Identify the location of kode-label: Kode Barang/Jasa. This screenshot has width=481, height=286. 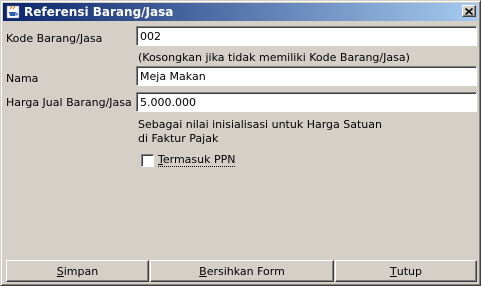
(54, 38).